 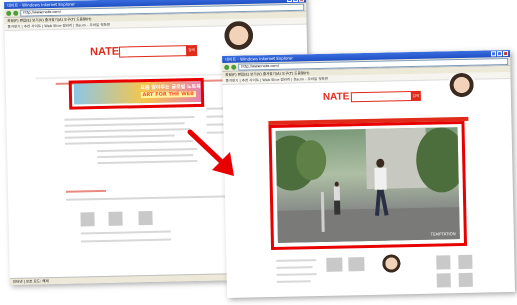 What do you see at coordinates (210, 152) in the screenshot?
I see `red-arrow` at bounding box center [210, 152].